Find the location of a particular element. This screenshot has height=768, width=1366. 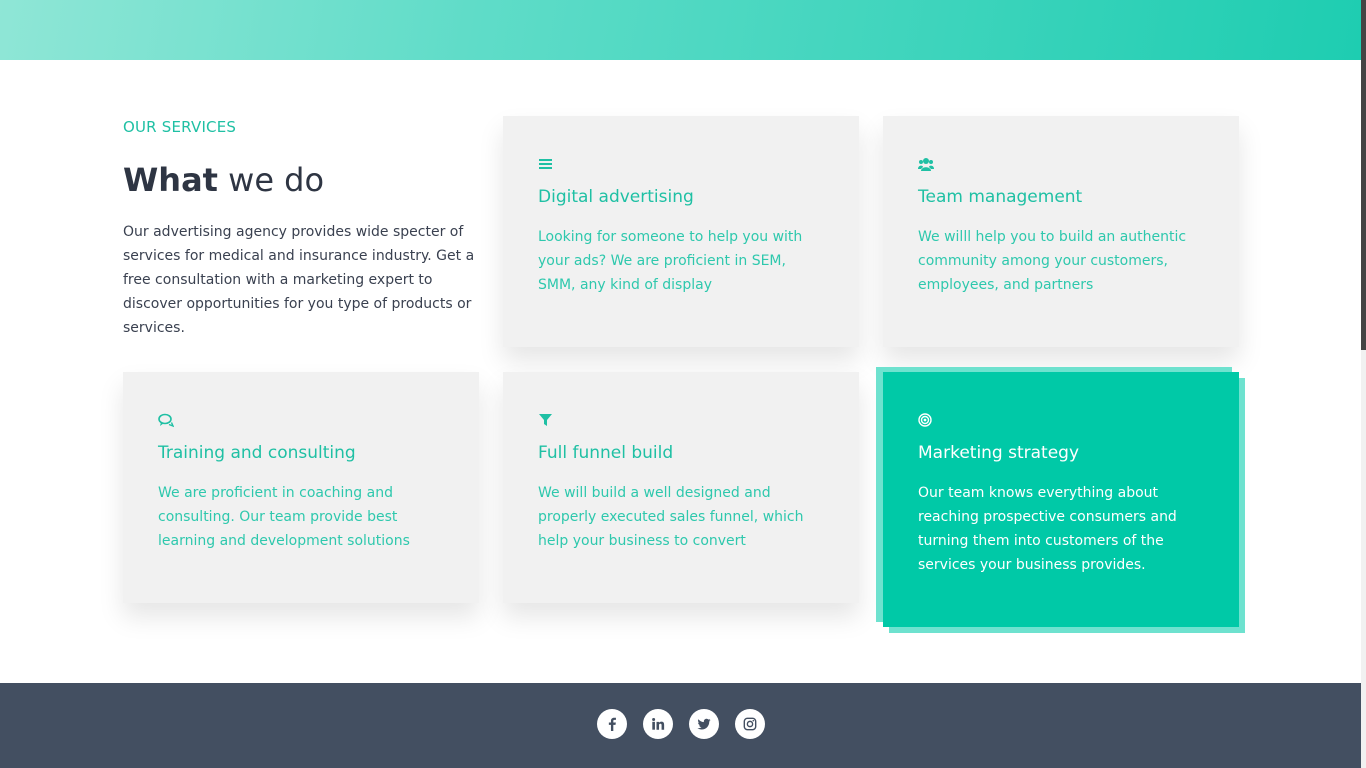

target-icon is located at coordinates (926, 420).